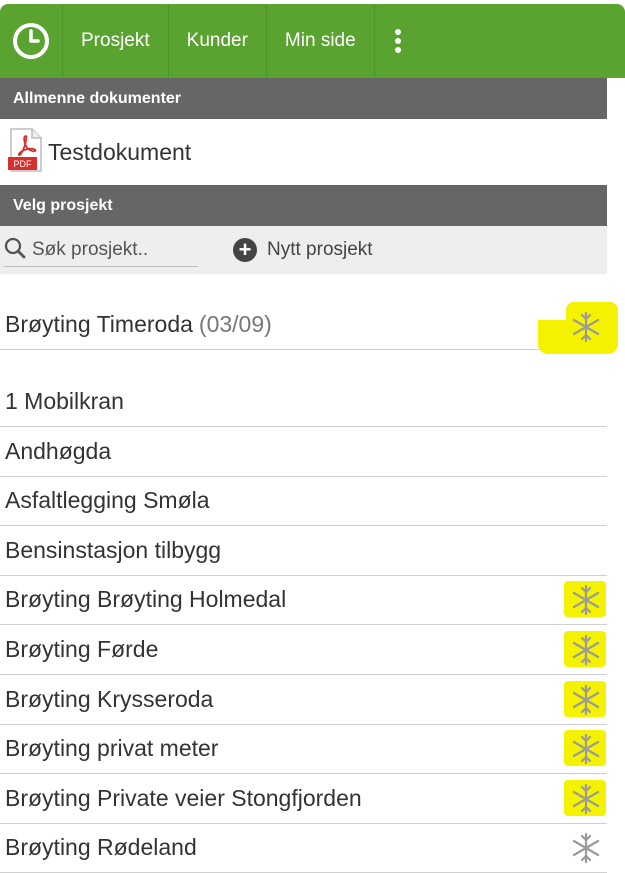  What do you see at coordinates (245, 250) in the screenshot?
I see `plus-circle-icon: +` at bounding box center [245, 250].